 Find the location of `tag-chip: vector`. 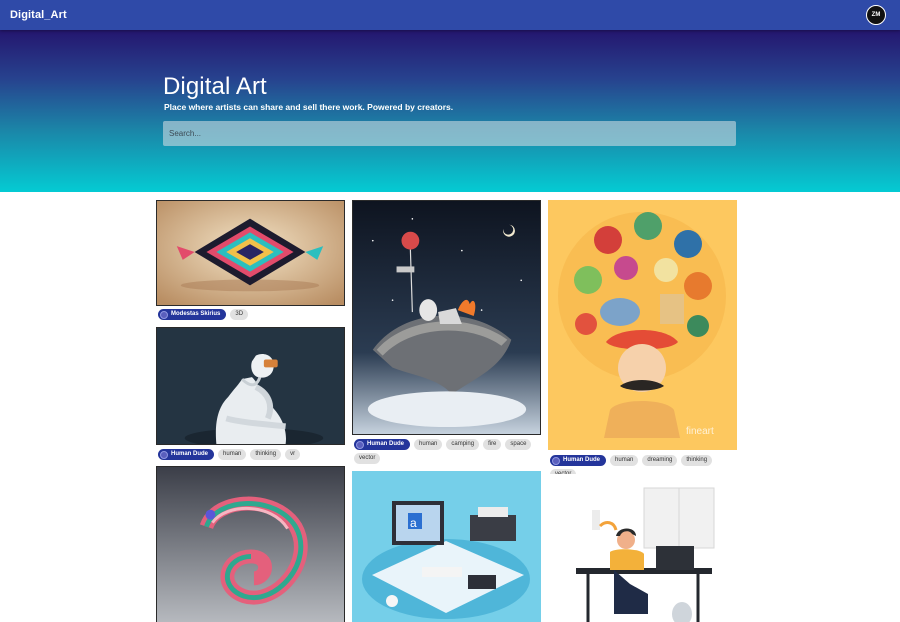

tag-chip: vector is located at coordinates (367, 458).